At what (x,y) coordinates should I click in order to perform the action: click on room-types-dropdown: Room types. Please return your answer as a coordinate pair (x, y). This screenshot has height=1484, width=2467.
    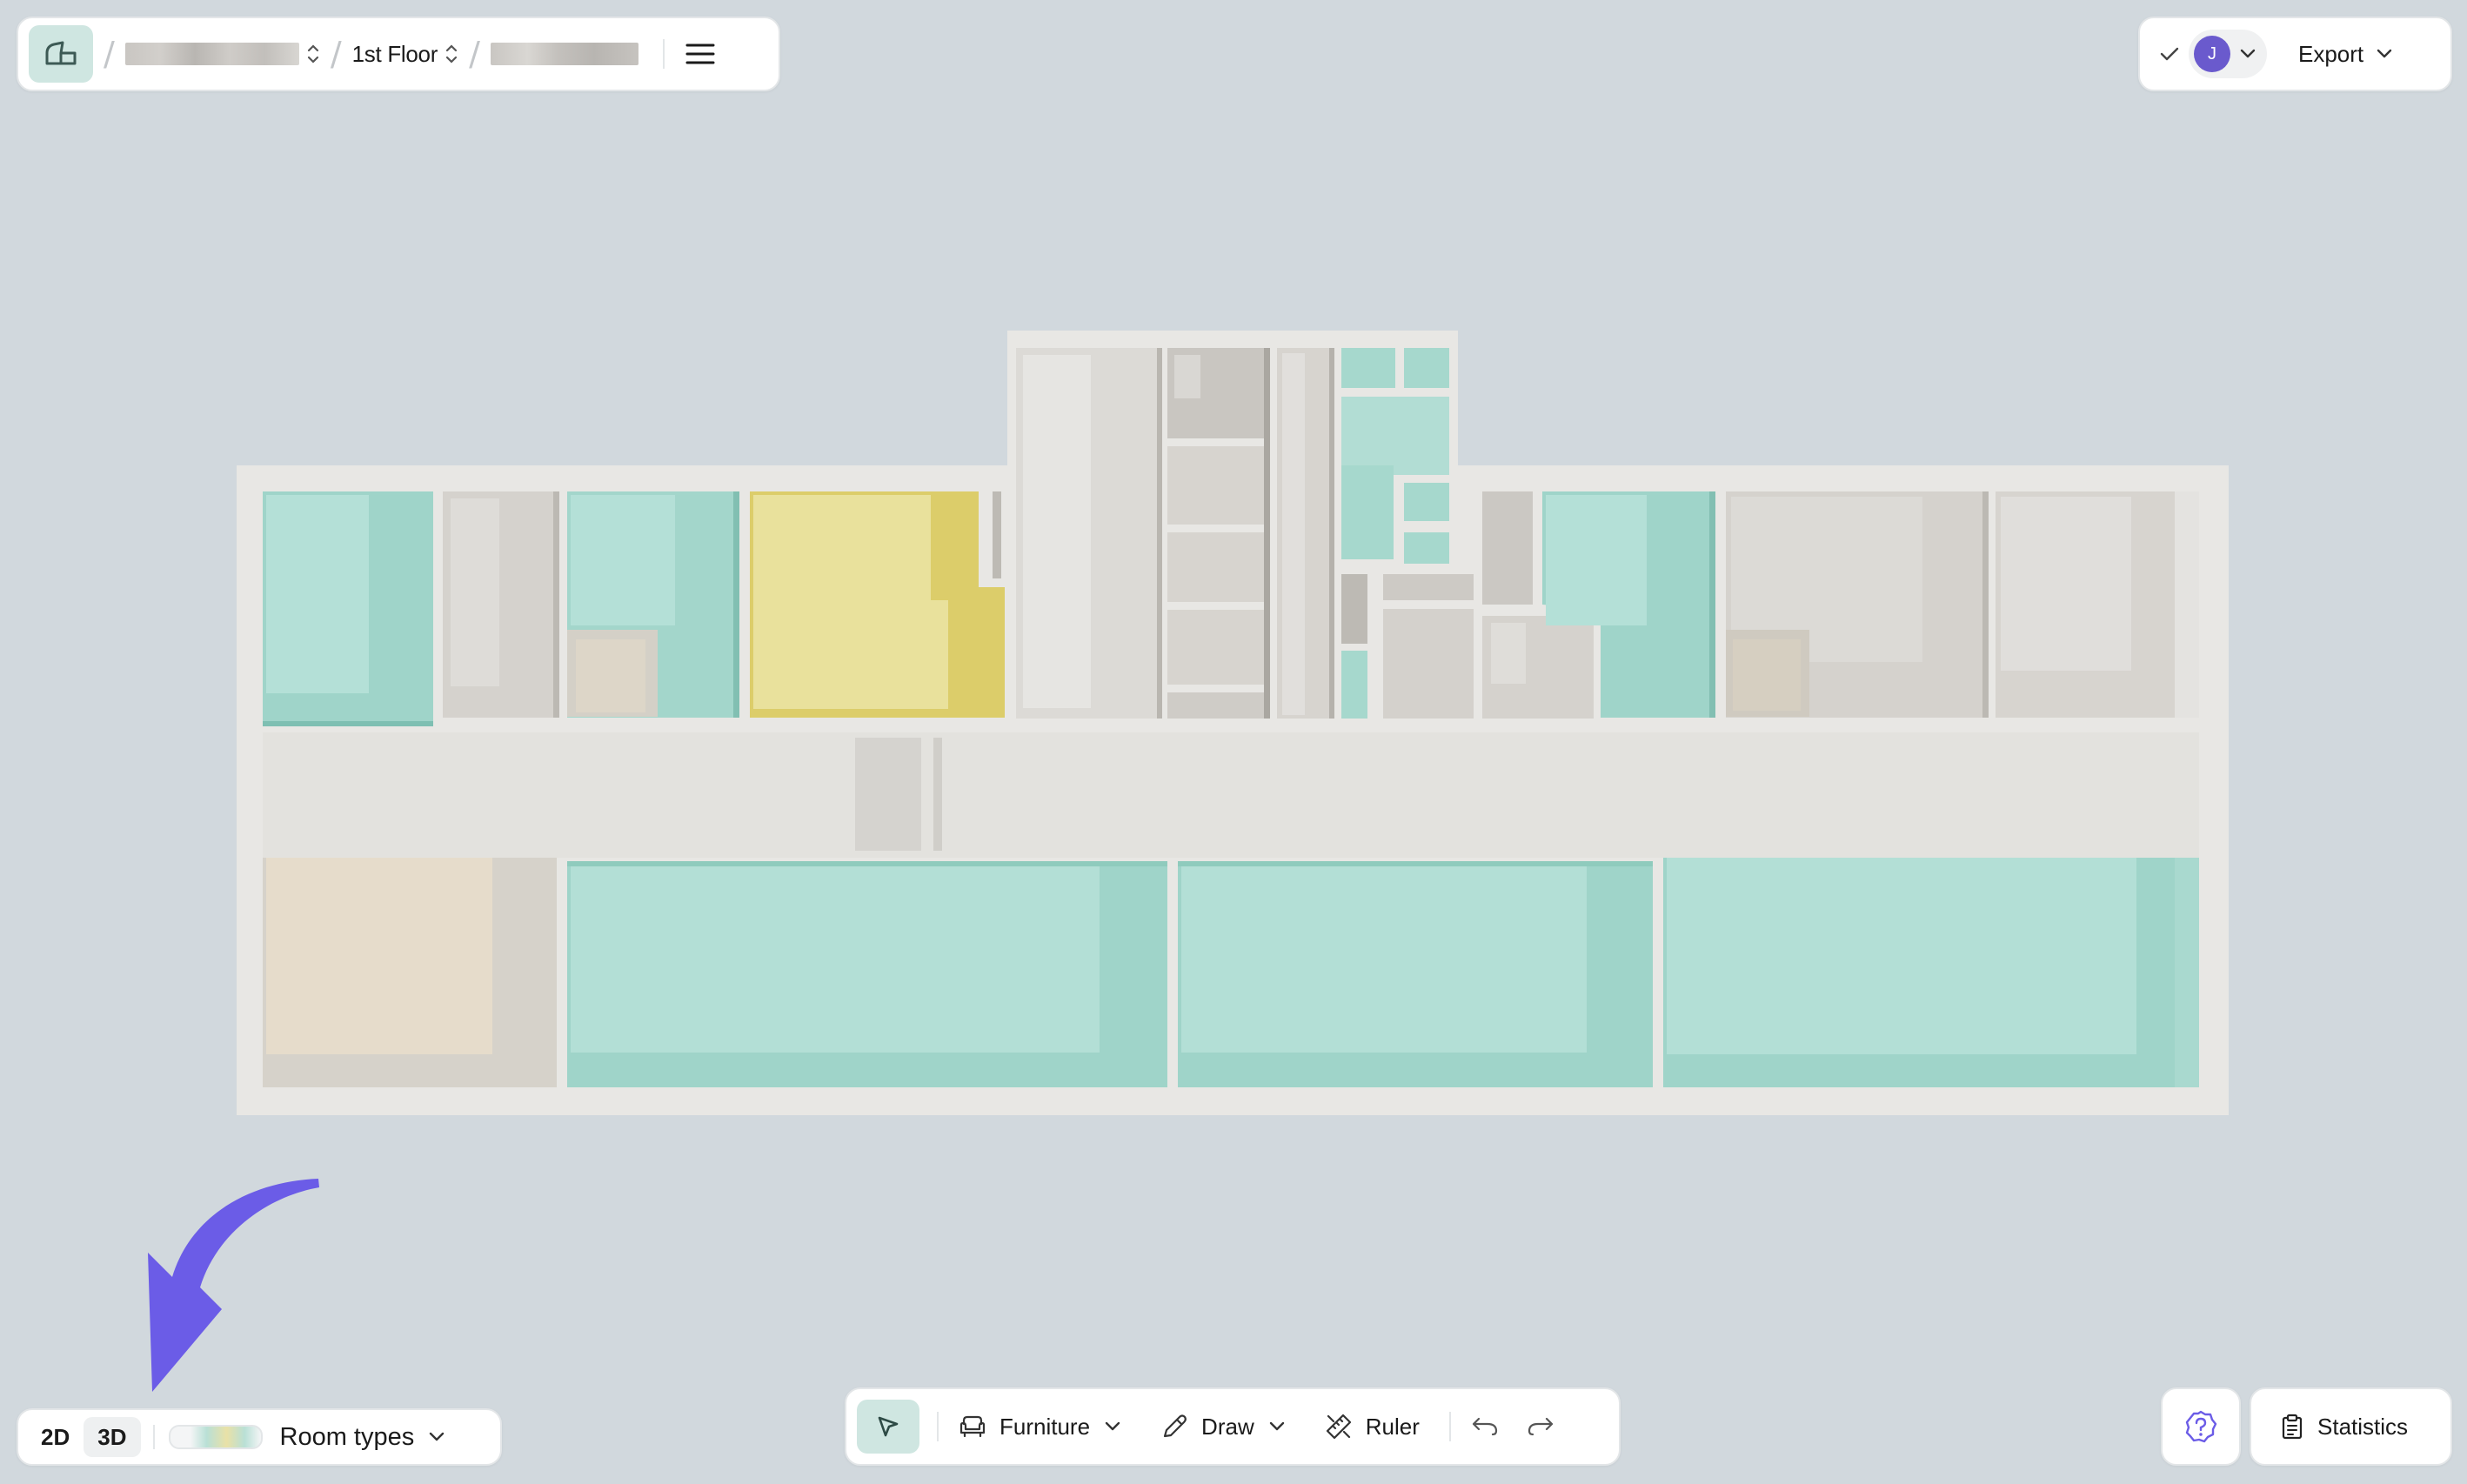
    Looking at the image, I should click on (302, 1438).